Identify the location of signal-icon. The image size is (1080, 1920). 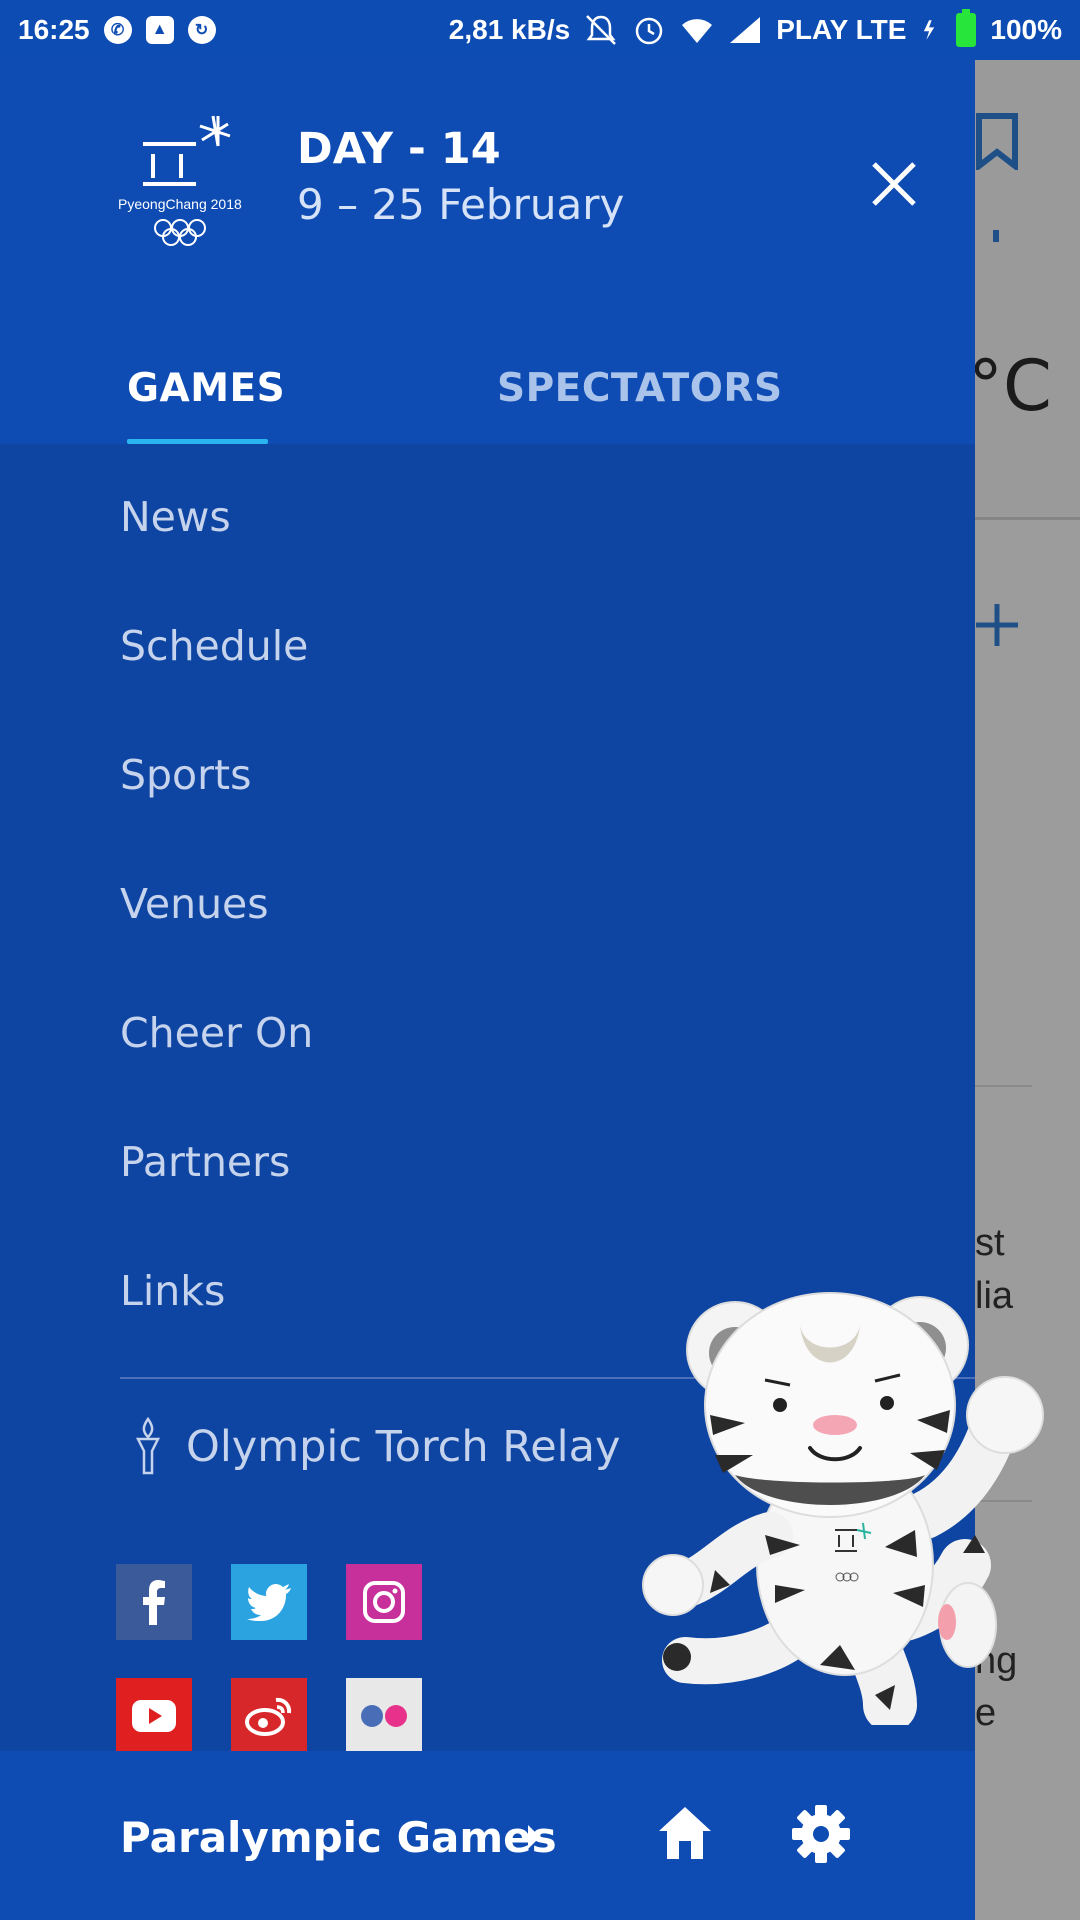
(745, 30).